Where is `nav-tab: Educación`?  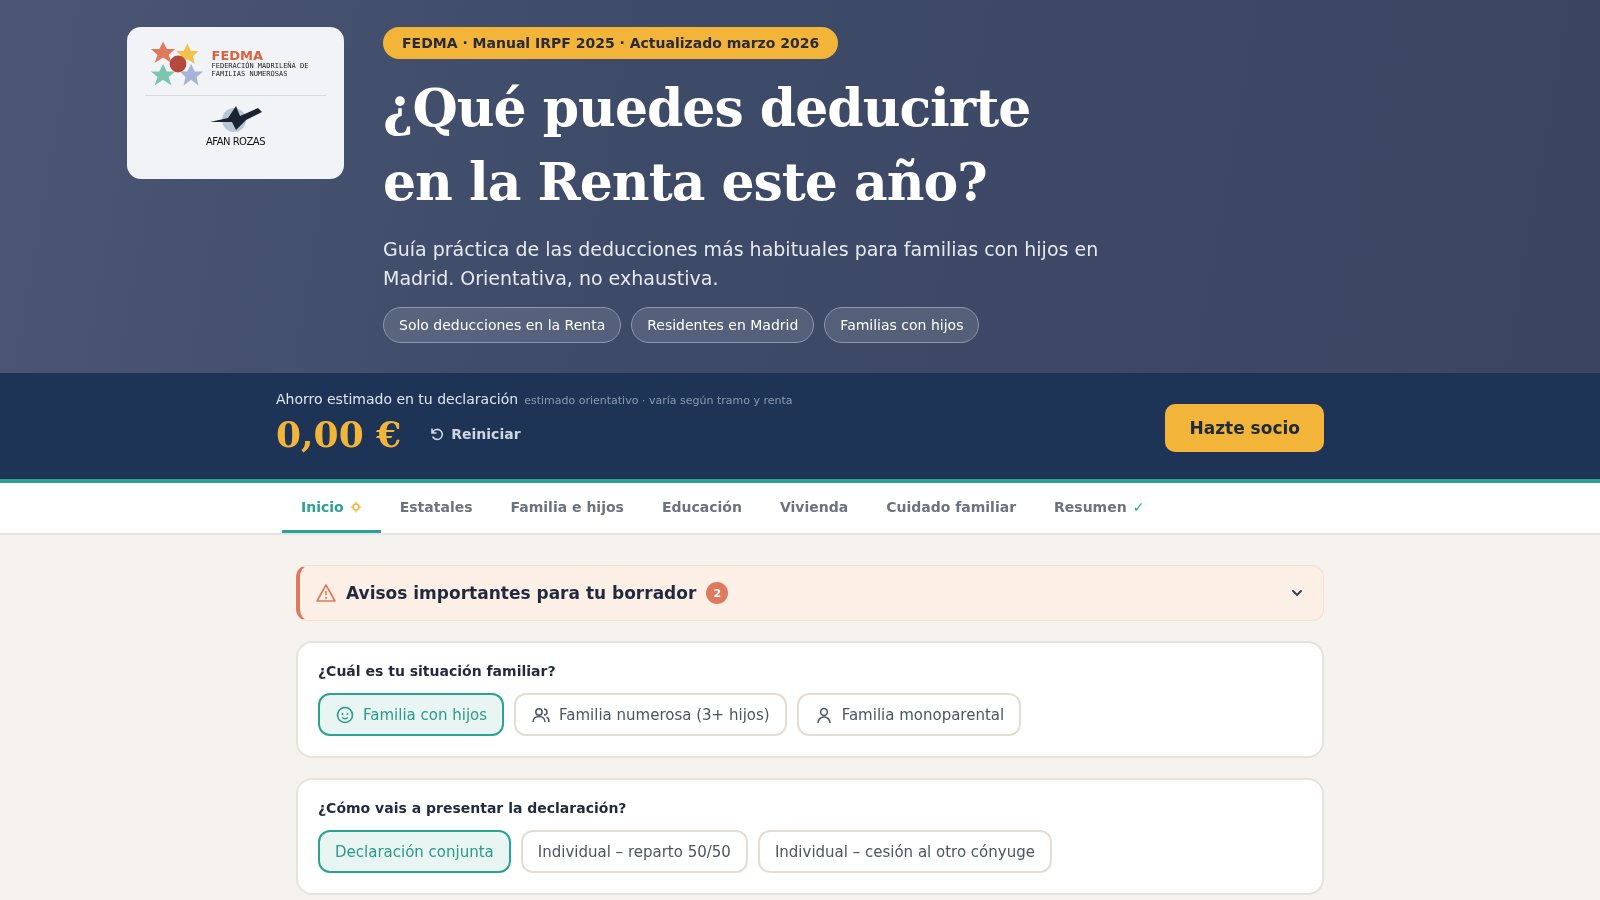 nav-tab: Educación is located at coordinates (701, 508).